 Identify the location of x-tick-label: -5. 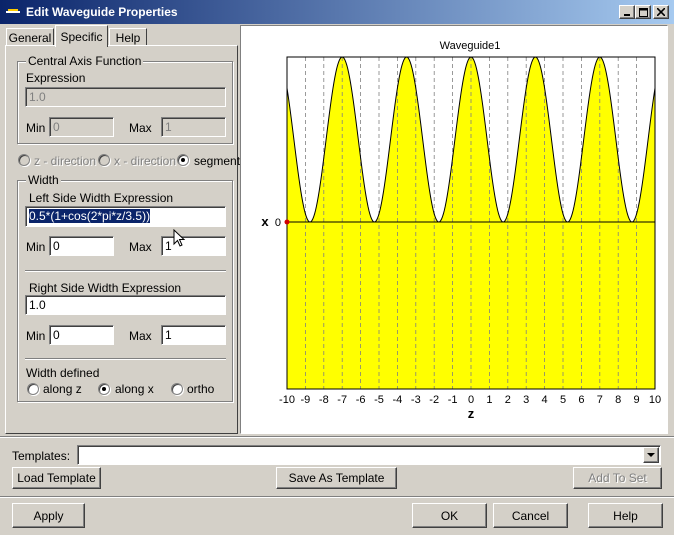
(379, 400).